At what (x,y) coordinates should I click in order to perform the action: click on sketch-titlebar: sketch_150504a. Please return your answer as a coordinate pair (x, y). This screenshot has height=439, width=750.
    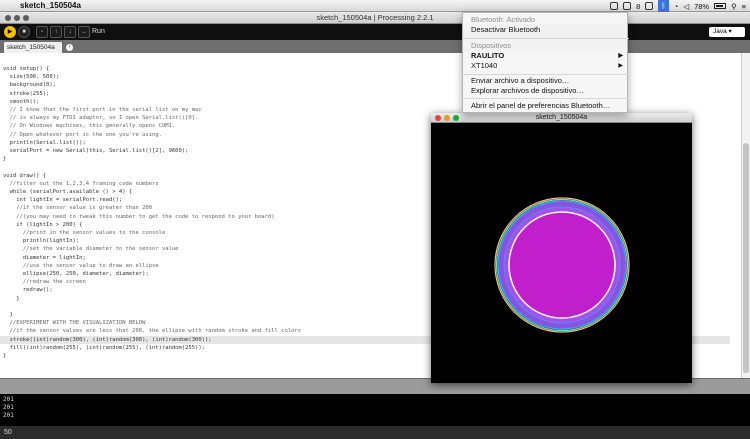
    Looking at the image, I should click on (561, 118).